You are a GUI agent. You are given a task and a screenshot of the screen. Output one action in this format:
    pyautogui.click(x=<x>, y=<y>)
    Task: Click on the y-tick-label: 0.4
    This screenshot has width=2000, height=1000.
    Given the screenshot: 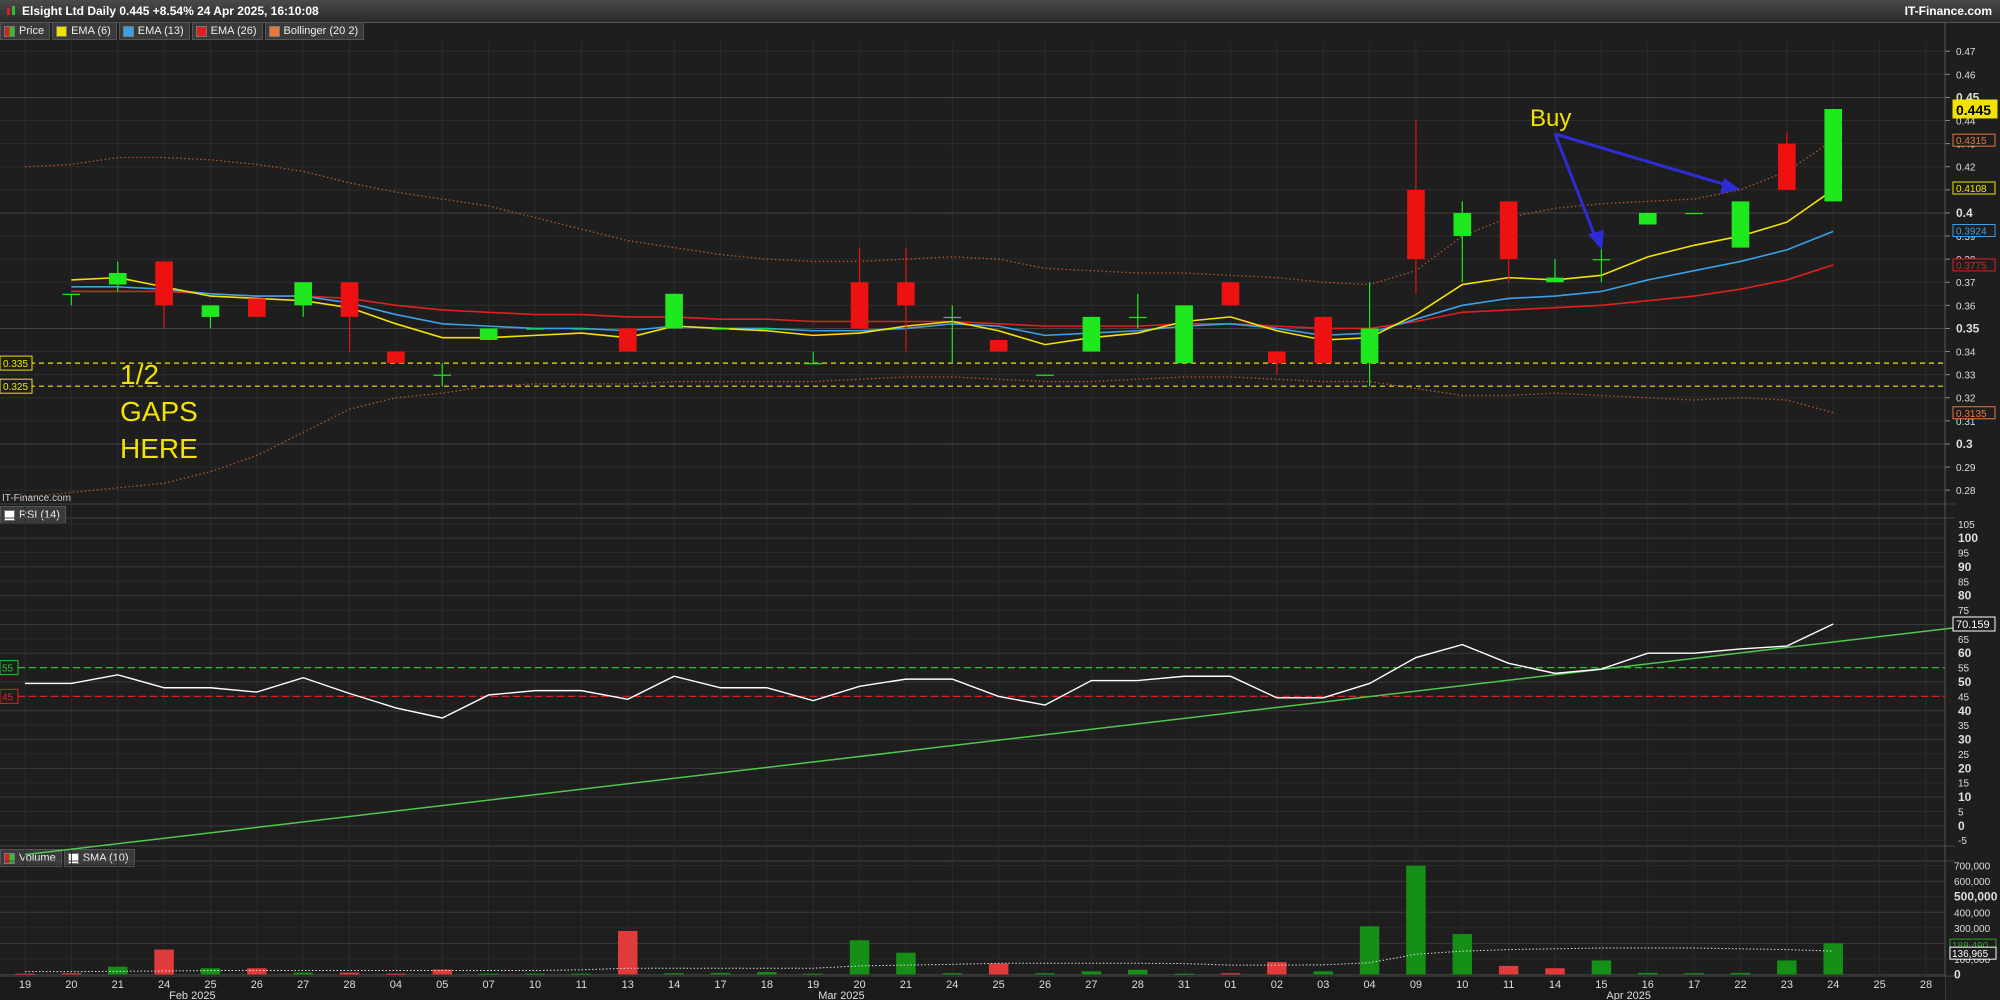 What is the action you would take?
    pyautogui.click(x=1964, y=213)
    